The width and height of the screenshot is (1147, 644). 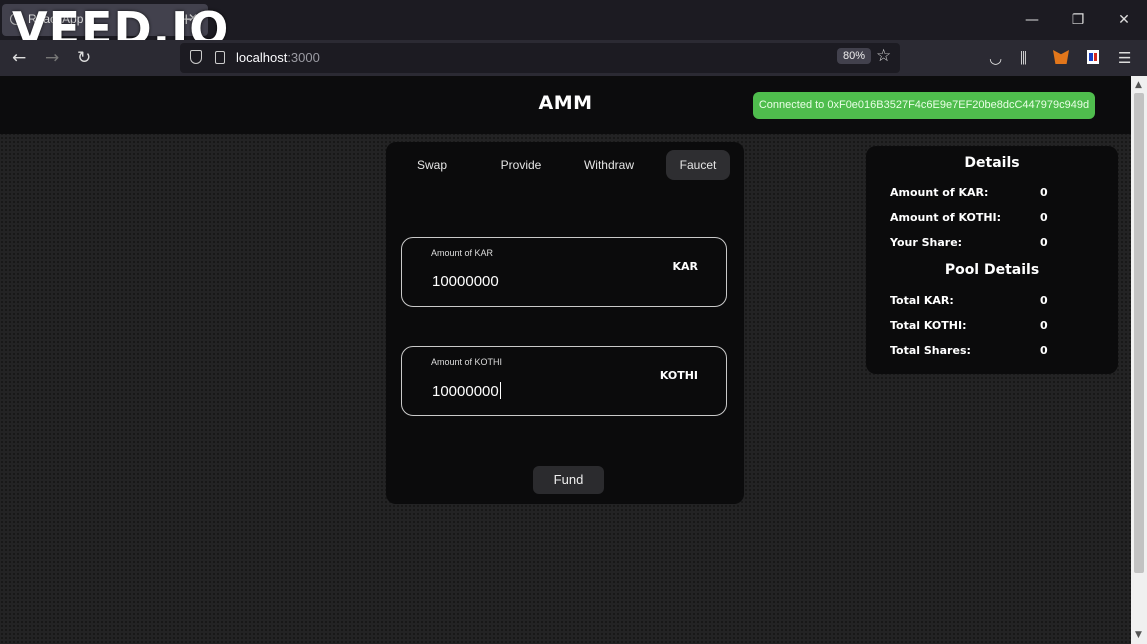 What do you see at coordinates (1032, 20) in the screenshot?
I see `minimize-button: —` at bounding box center [1032, 20].